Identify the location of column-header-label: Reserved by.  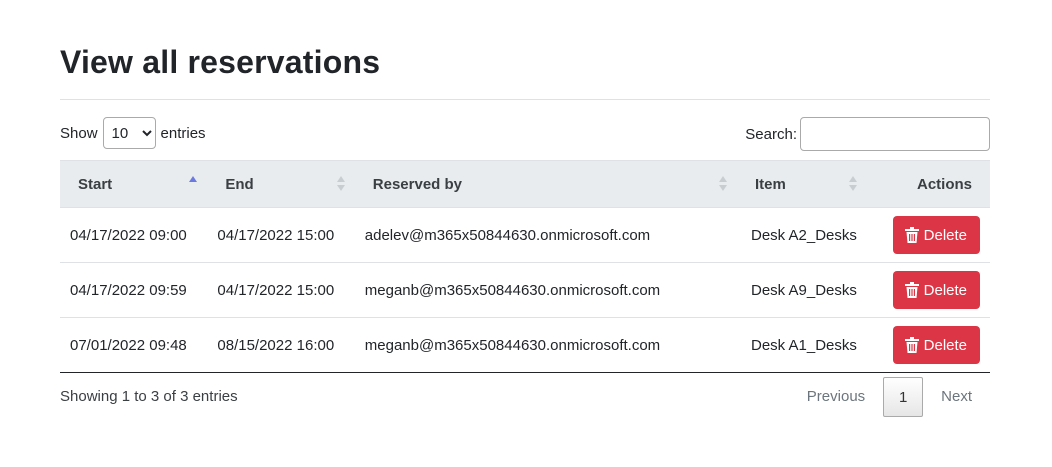
(417, 184).